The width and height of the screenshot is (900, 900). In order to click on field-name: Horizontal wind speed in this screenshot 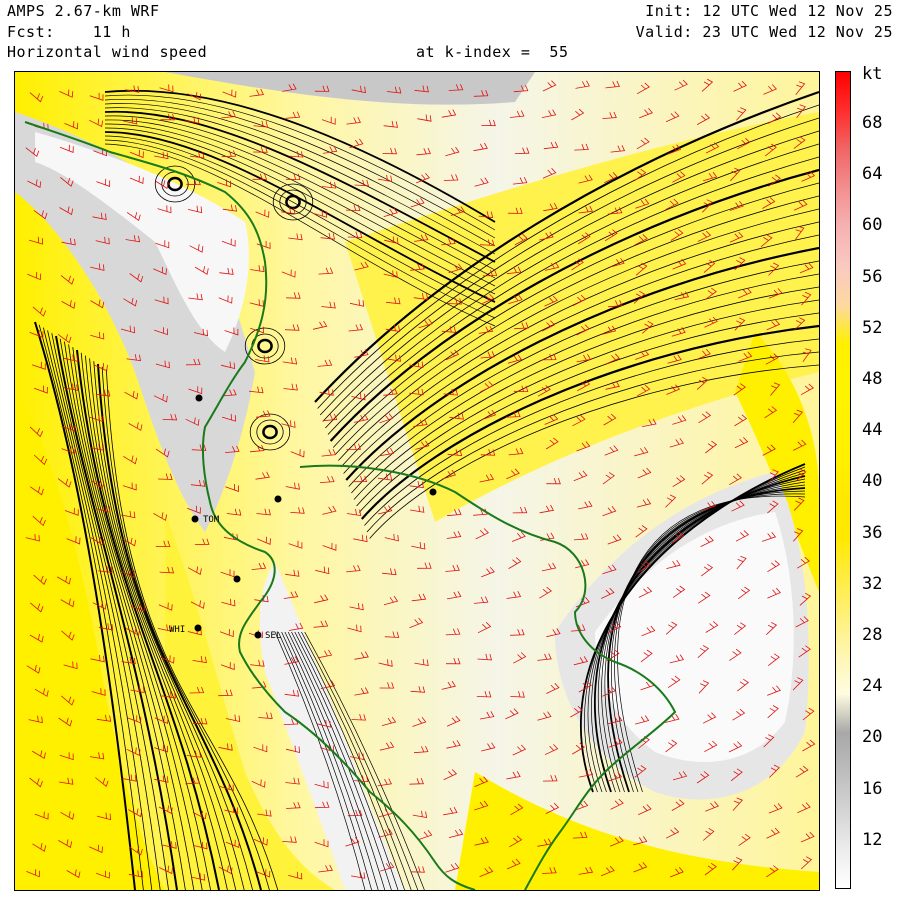, I will do `click(107, 52)`.